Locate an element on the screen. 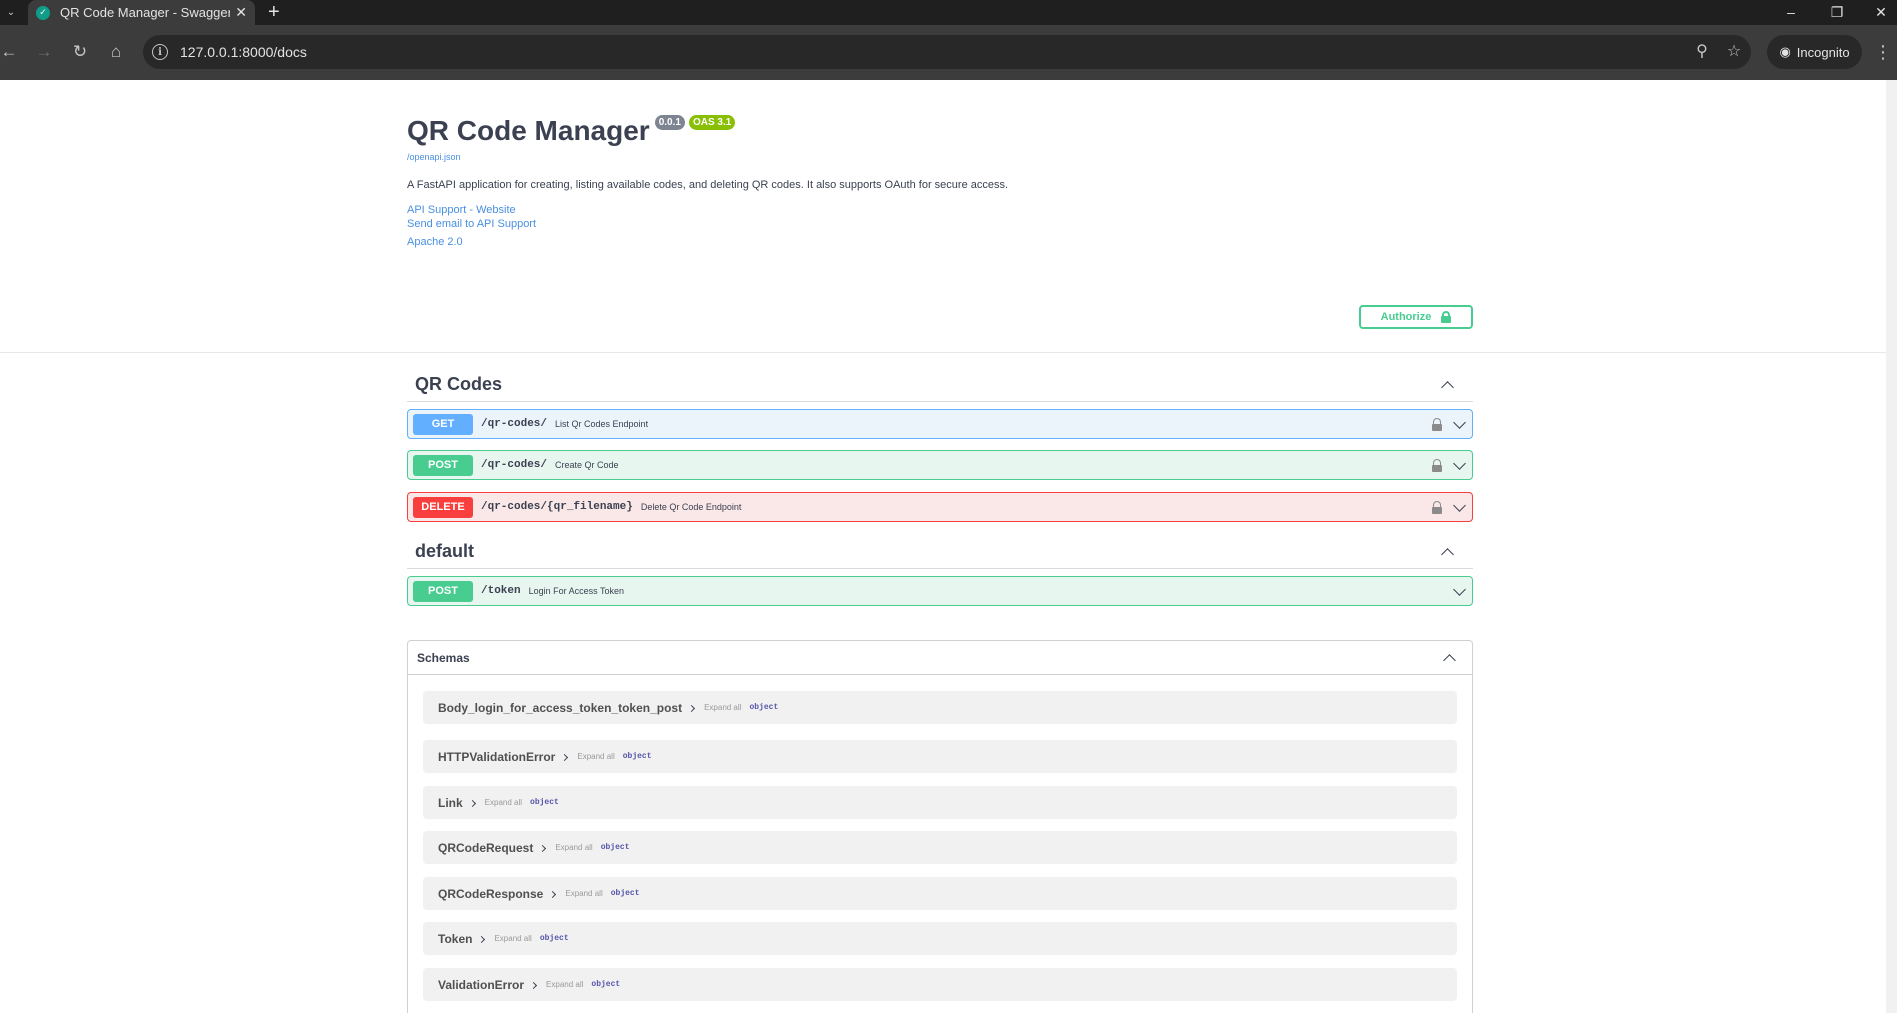  openapi-json-link: /openapi.json is located at coordinates (940, 157).